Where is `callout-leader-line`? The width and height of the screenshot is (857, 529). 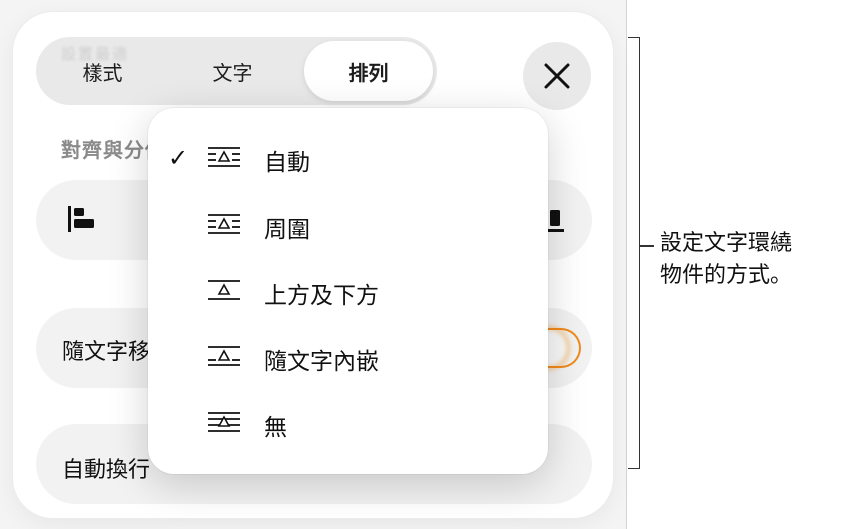 callout-leader-line is located at coordinates (647, 246).